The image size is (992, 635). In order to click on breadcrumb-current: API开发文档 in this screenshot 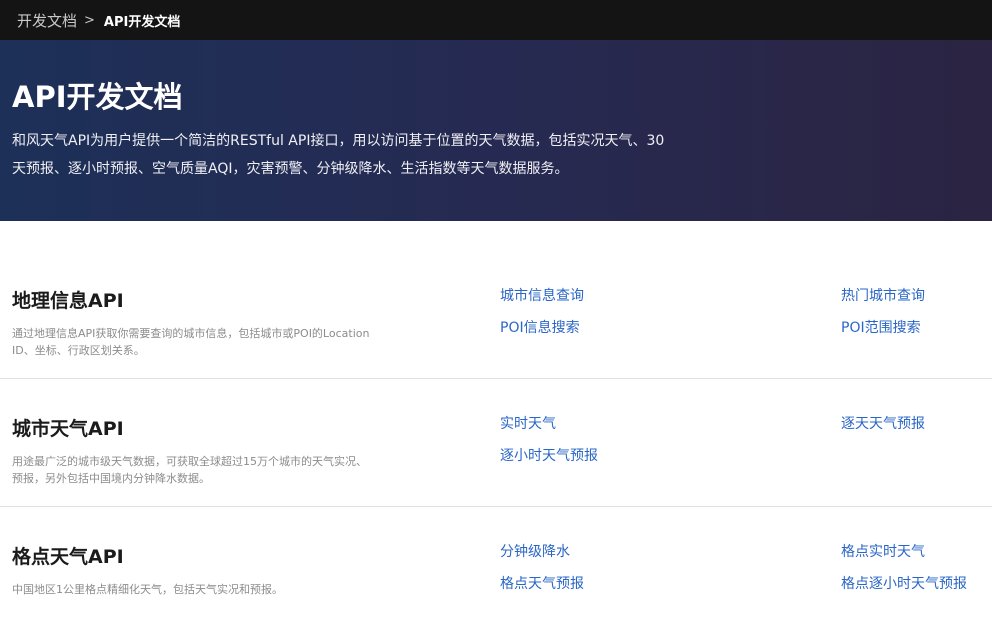, I will do `click(142, 22)`.